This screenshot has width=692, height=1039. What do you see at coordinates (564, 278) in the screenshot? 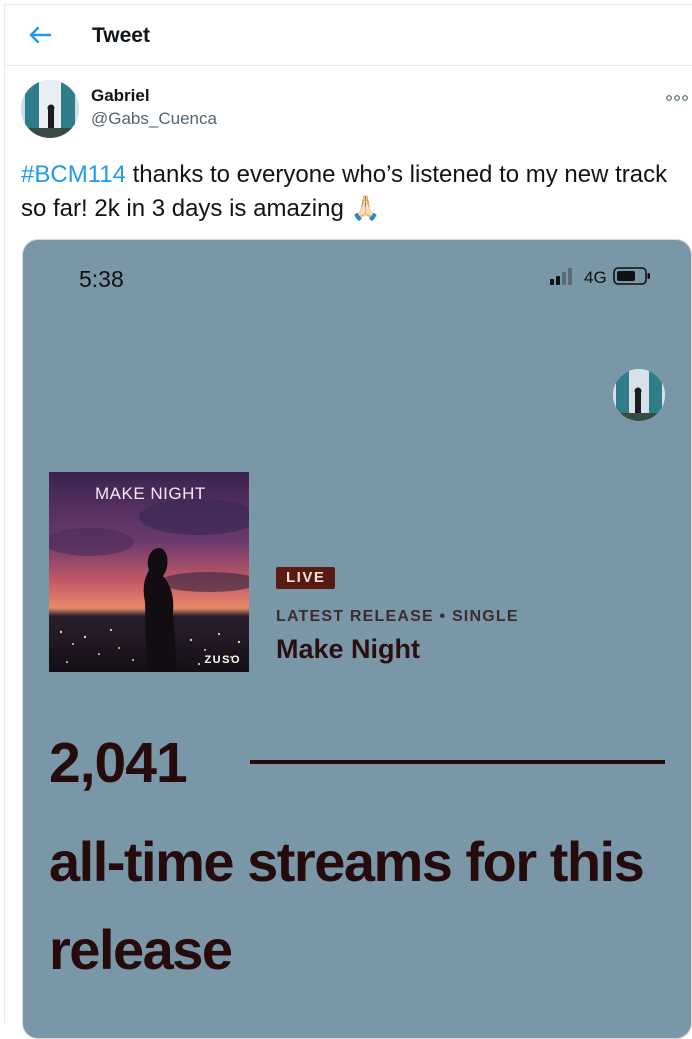
I see `signal-icon` at bounding box center [564, 278].